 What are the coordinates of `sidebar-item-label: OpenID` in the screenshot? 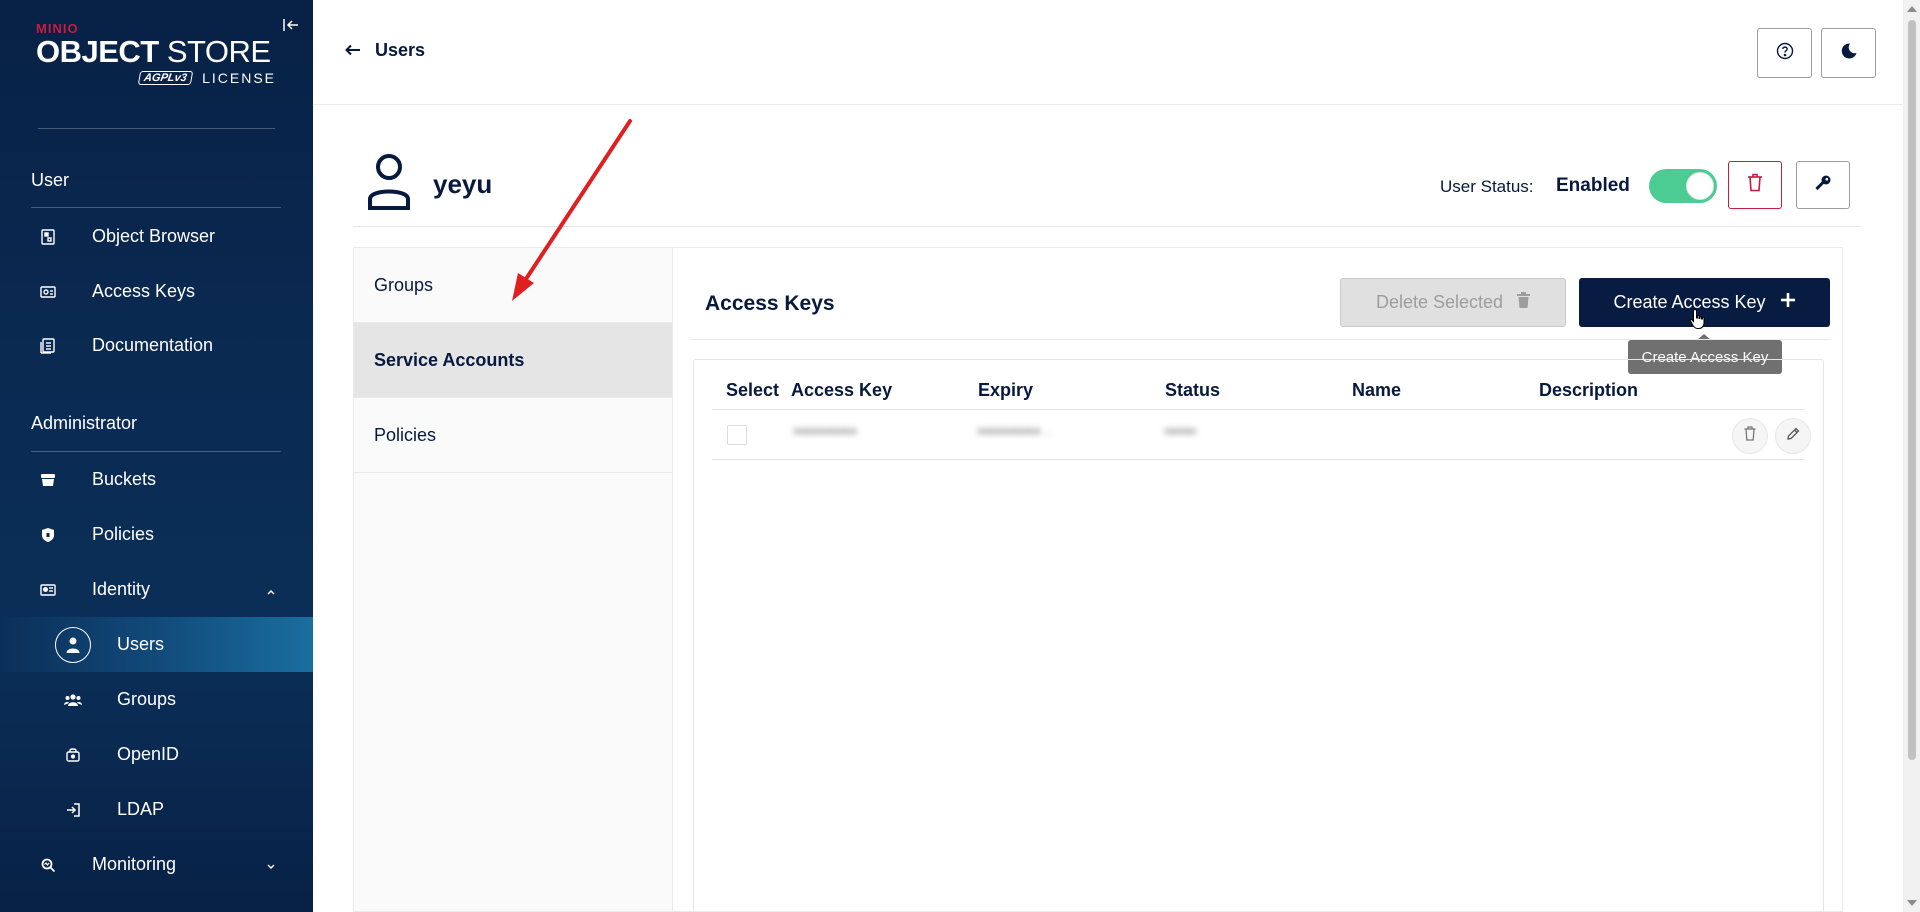 It's located at (148, 754).